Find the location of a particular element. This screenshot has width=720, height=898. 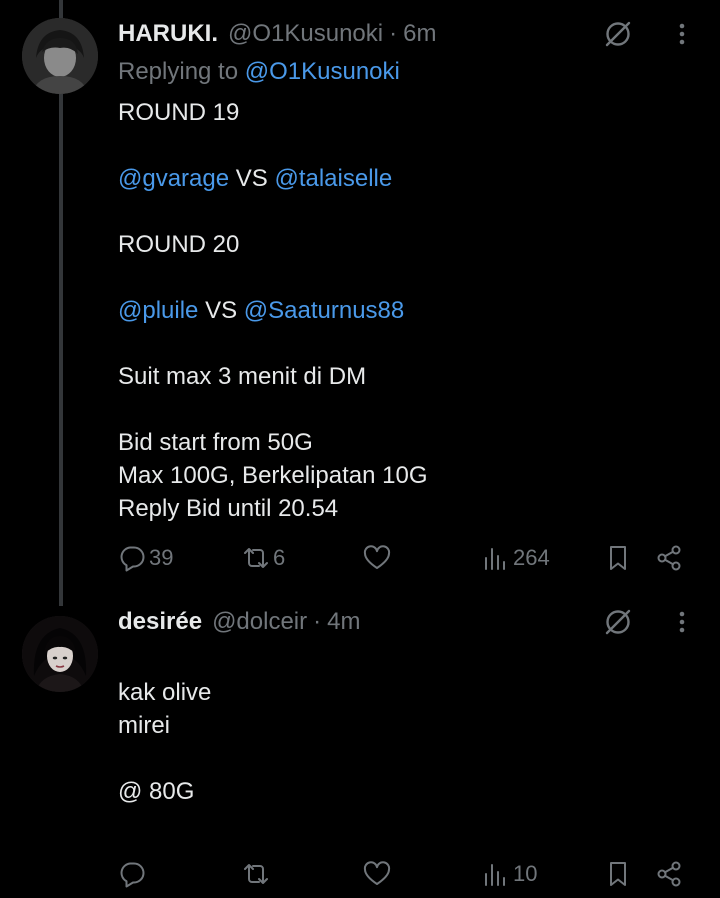

author-name: HARUKI. is located at coordinates (168, 34).